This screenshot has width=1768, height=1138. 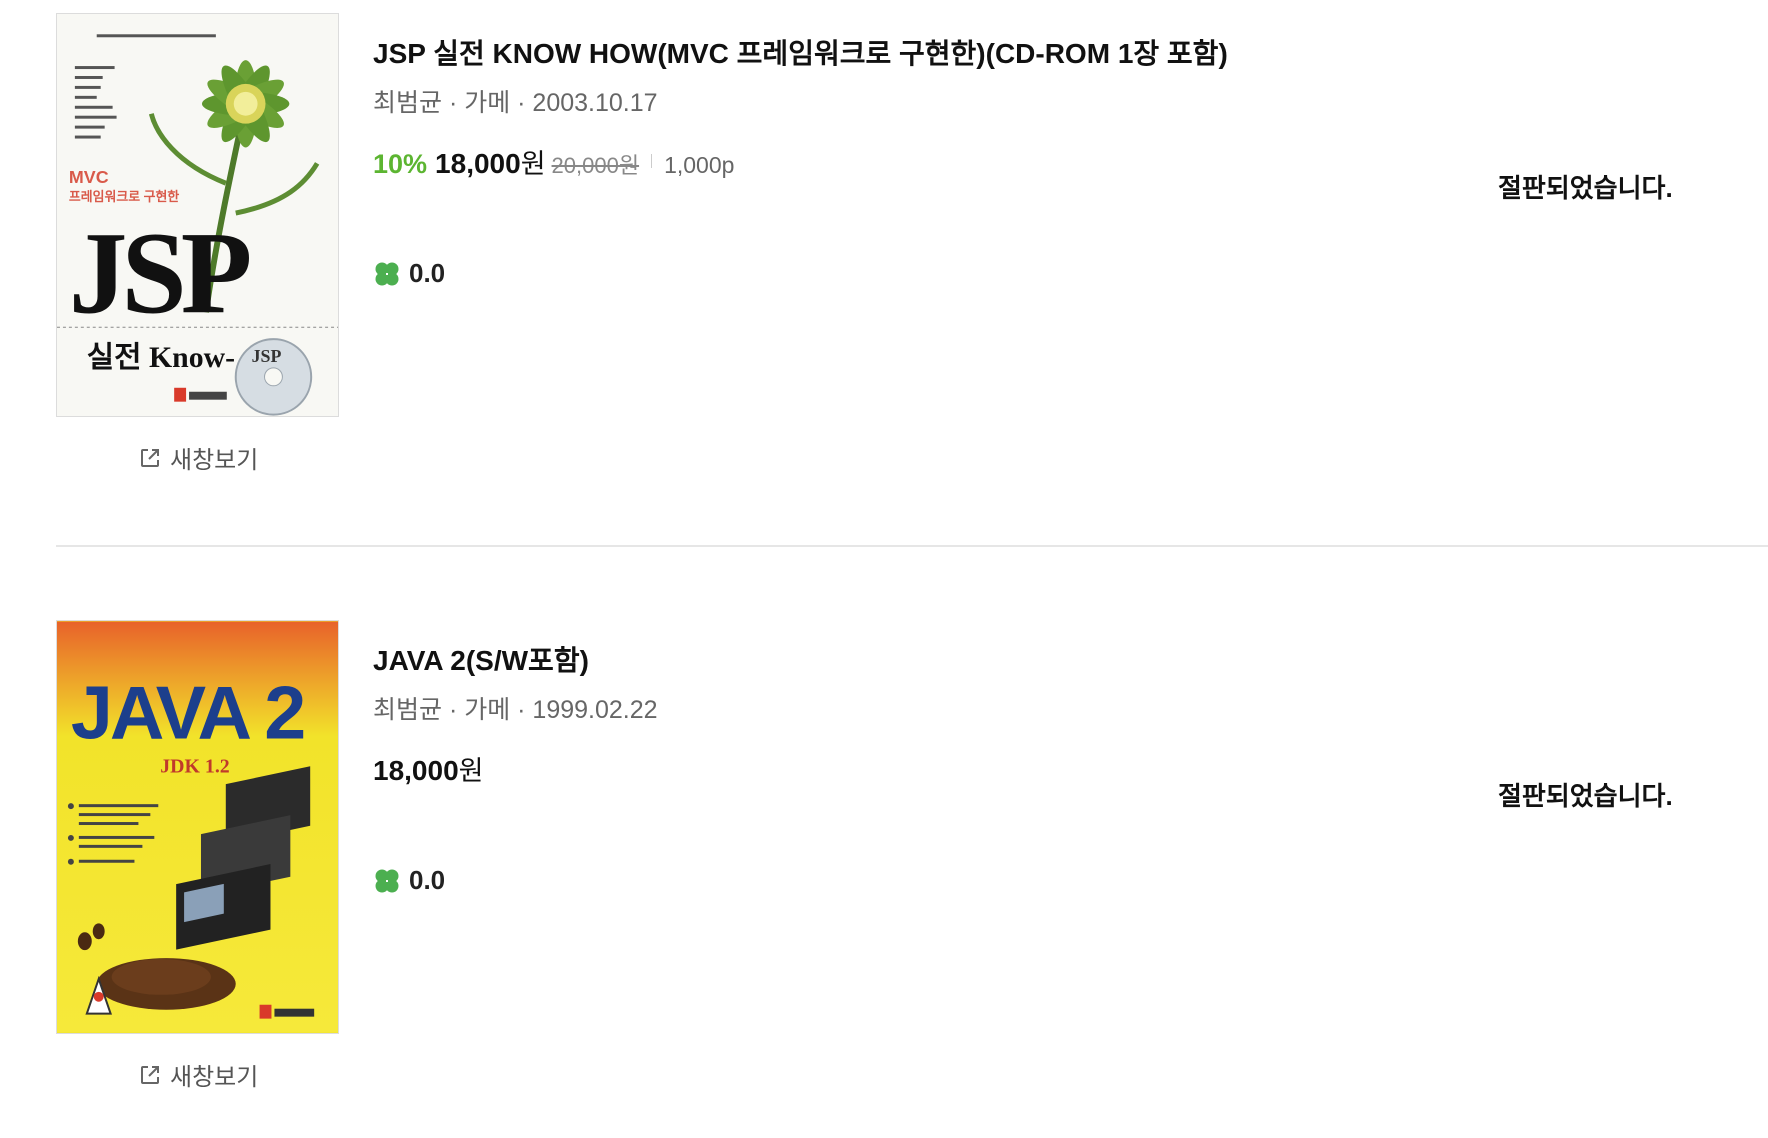 I want to click on discount-rate: 10%, so click(x=400, y=164).